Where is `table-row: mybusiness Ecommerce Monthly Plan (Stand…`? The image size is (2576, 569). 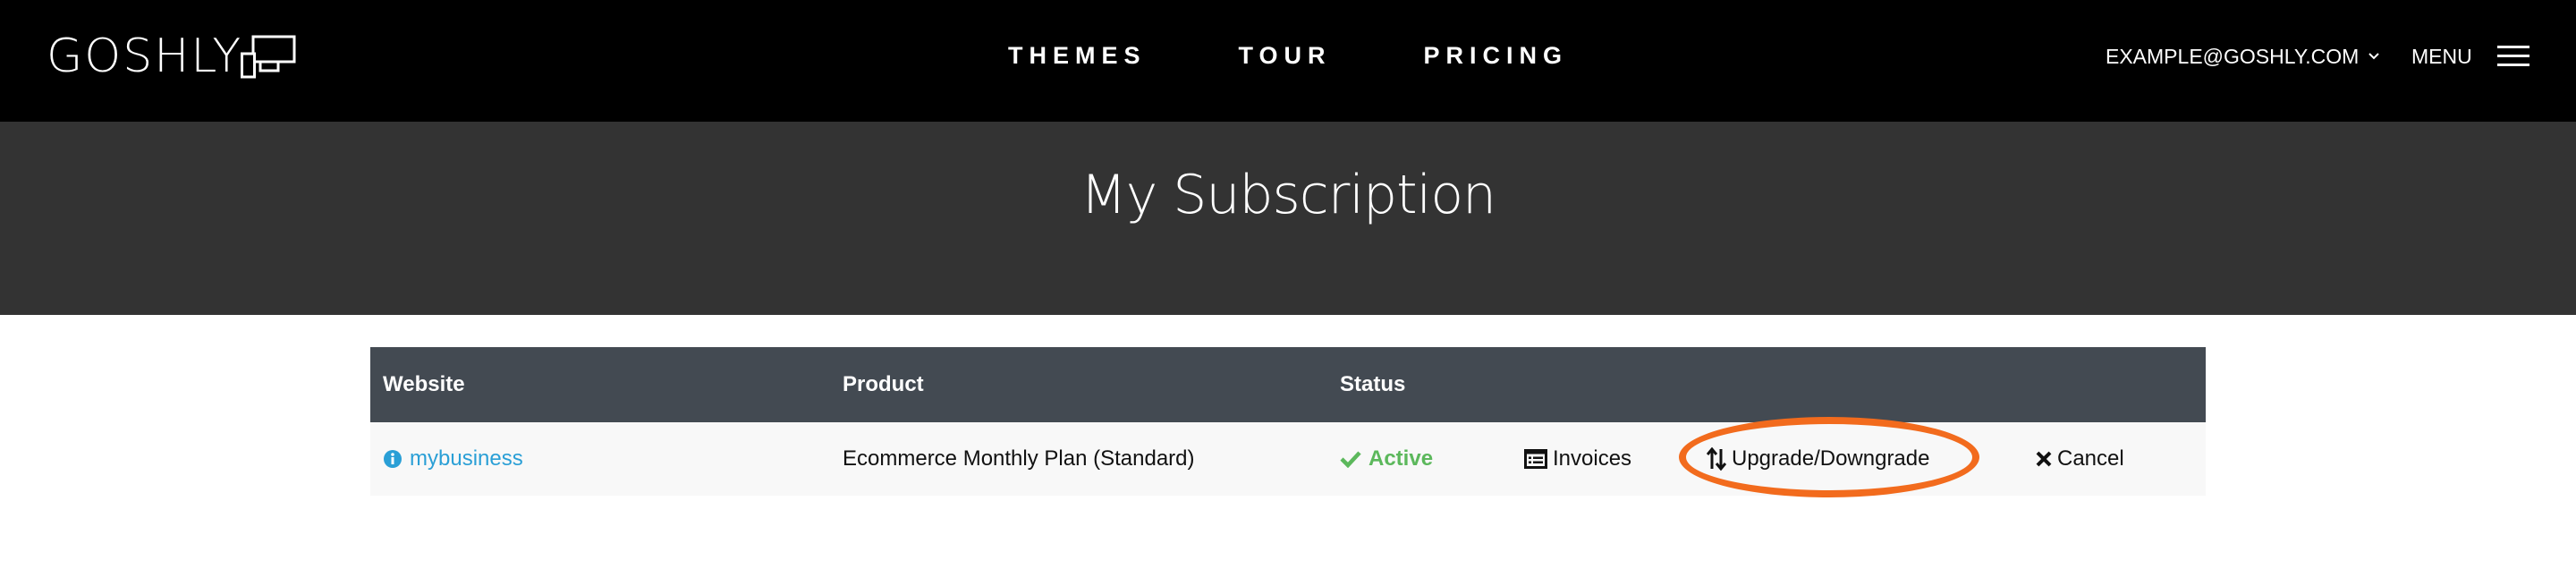
table-row: mybusiness Ecommerce Monthly Plan (Stand… is located at coordinates (1288, 459).